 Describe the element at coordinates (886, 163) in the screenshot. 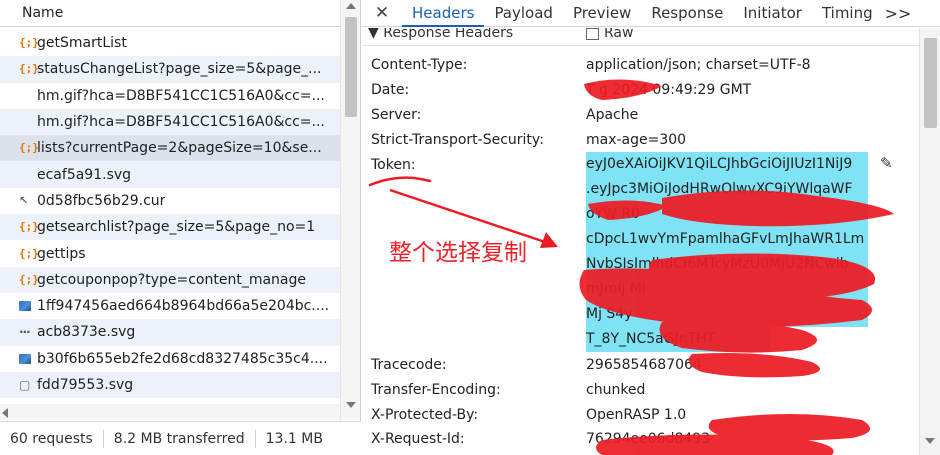

I see `edit-pencil-icon: ✎` at that location.